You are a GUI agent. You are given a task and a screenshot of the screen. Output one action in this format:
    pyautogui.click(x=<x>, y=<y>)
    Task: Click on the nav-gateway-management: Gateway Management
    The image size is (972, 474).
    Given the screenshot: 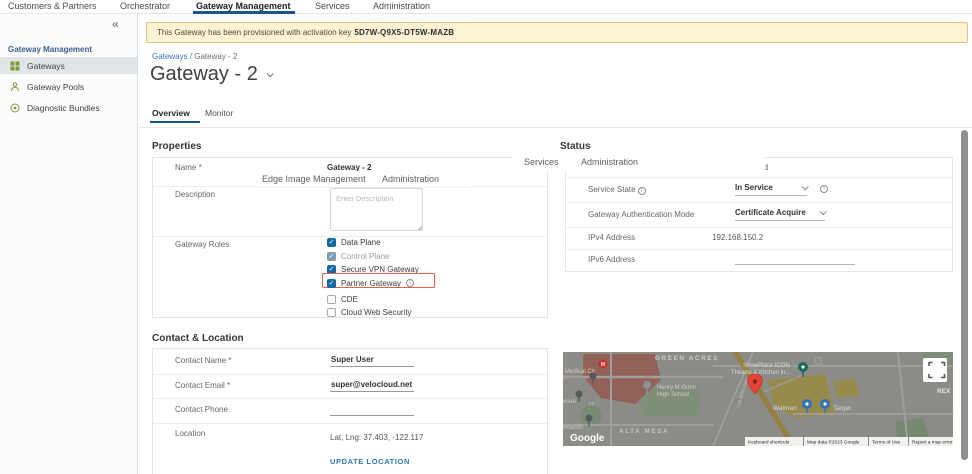 What is the action you would take?
    pyautogui.click(x=243, y=6)
    